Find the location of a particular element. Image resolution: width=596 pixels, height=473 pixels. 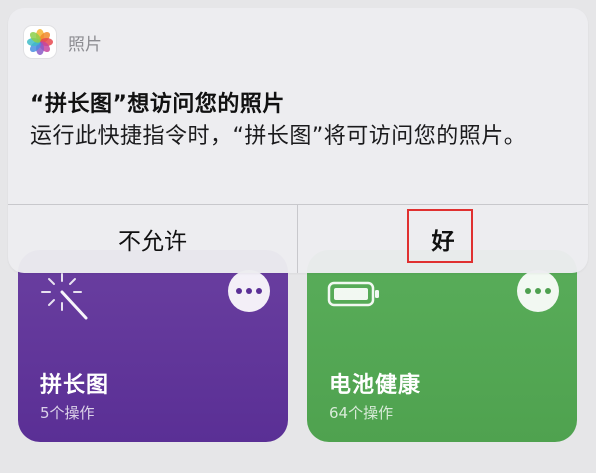

magic-wand-icon is located at coordinates (68, 298).